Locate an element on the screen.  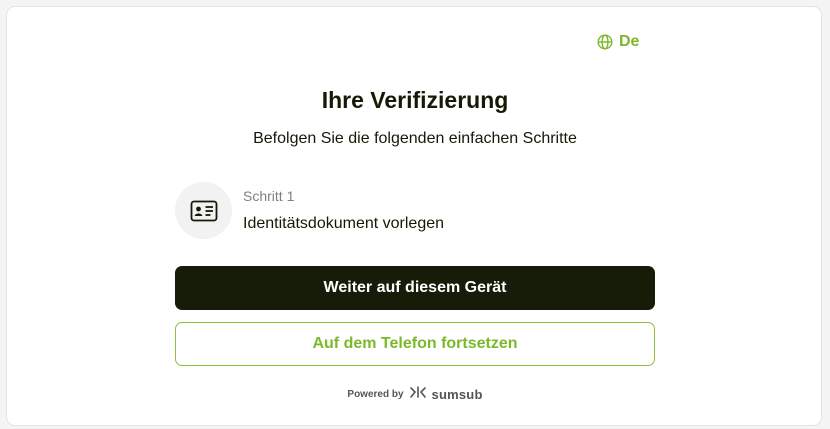
powered-by-footer: Powered by sumsub is located at coordinates (415, 394).